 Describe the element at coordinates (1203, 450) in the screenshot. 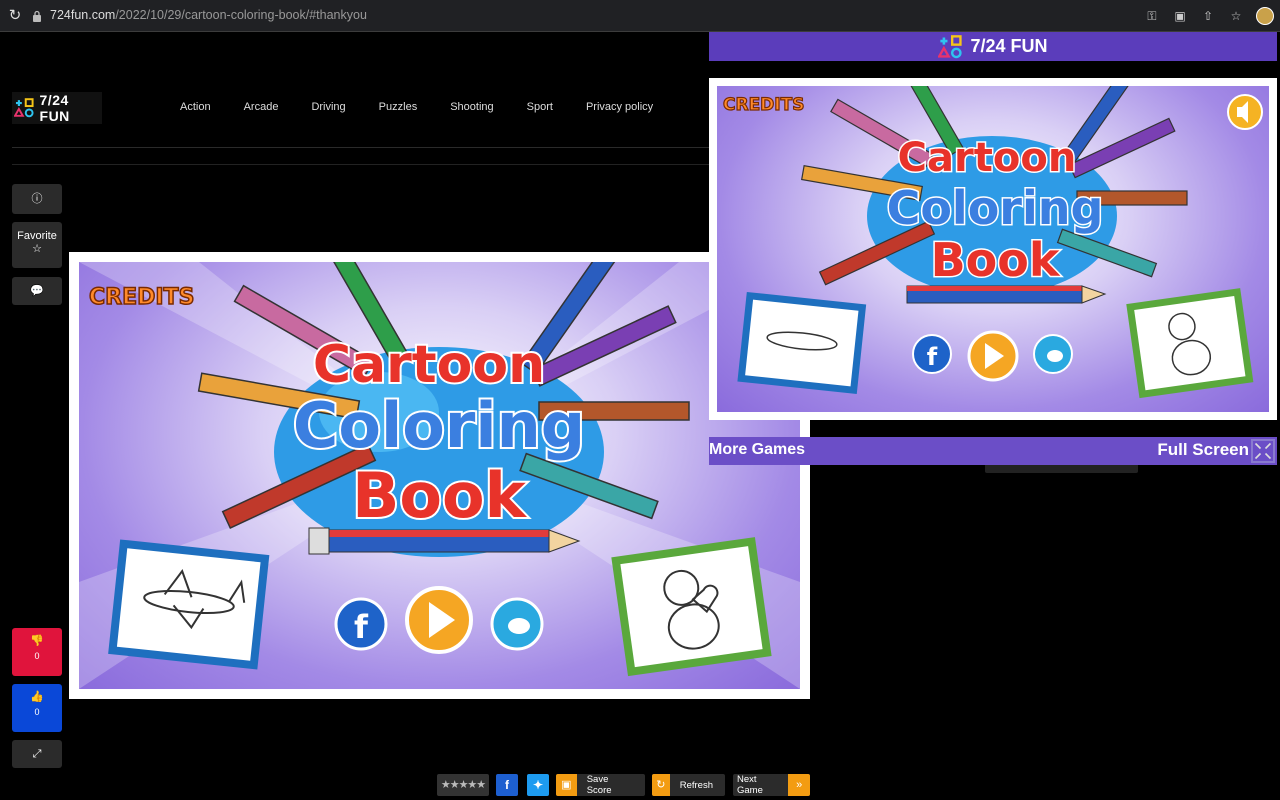

I see `full-screen-link: Full Screen` at that location.